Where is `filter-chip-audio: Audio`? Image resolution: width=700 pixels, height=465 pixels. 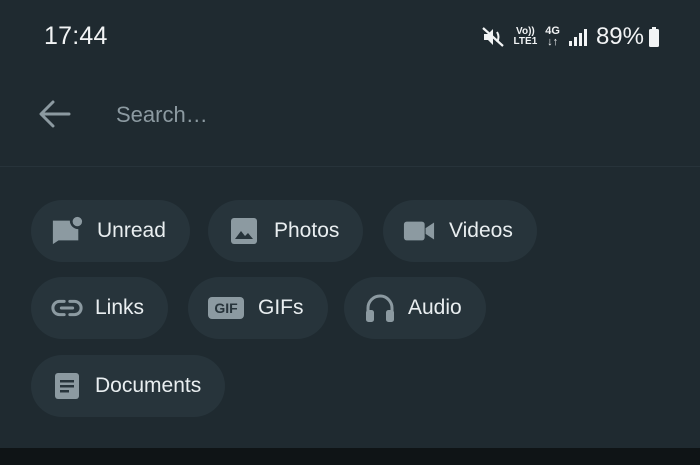 filter-chip-audio: Audio is located at coordinates (415, 308).